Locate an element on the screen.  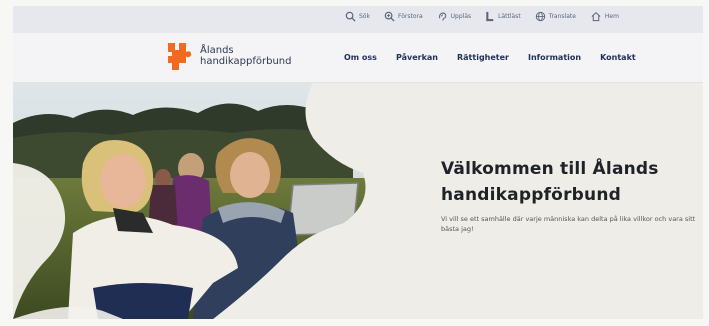
nav-rattigheter: Rättigheter is located at coordinates (483, 57).